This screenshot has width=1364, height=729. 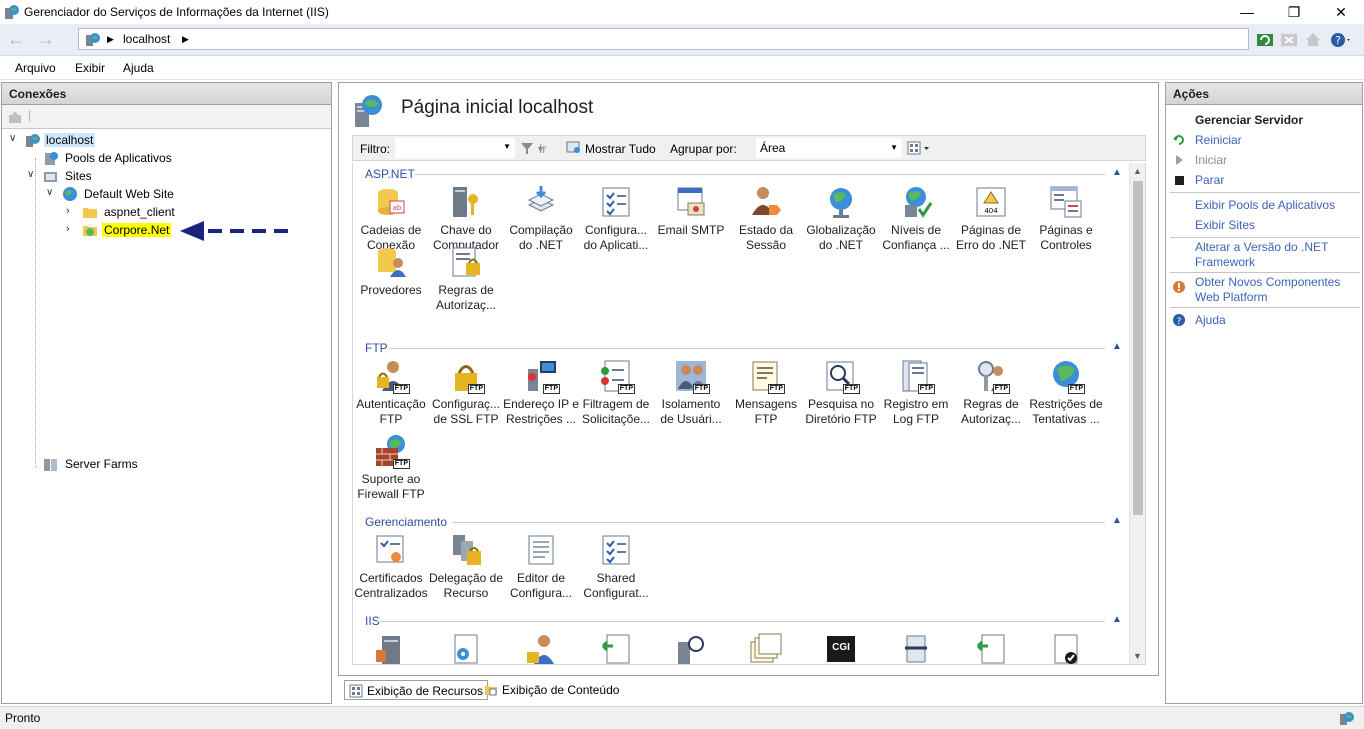 I want to click on feature-autenticacao-ftp: FTP Autenticação FTP, so click(x=391, y=393).